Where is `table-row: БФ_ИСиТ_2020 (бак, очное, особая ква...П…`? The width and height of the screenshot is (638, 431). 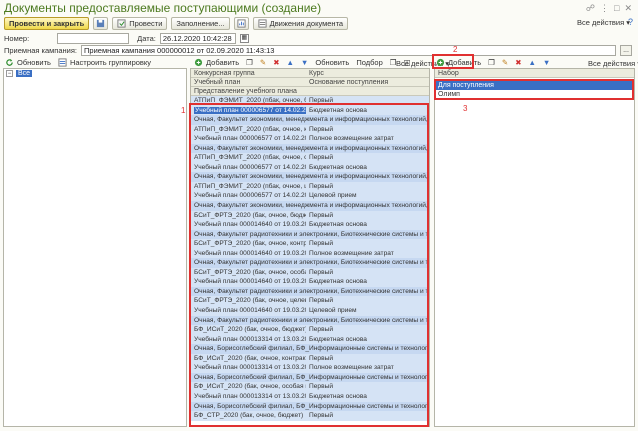 table-row: БФ_ИСиТ_2020 (бак, очное, особая ква...П… is located at coordinates (310, 387).